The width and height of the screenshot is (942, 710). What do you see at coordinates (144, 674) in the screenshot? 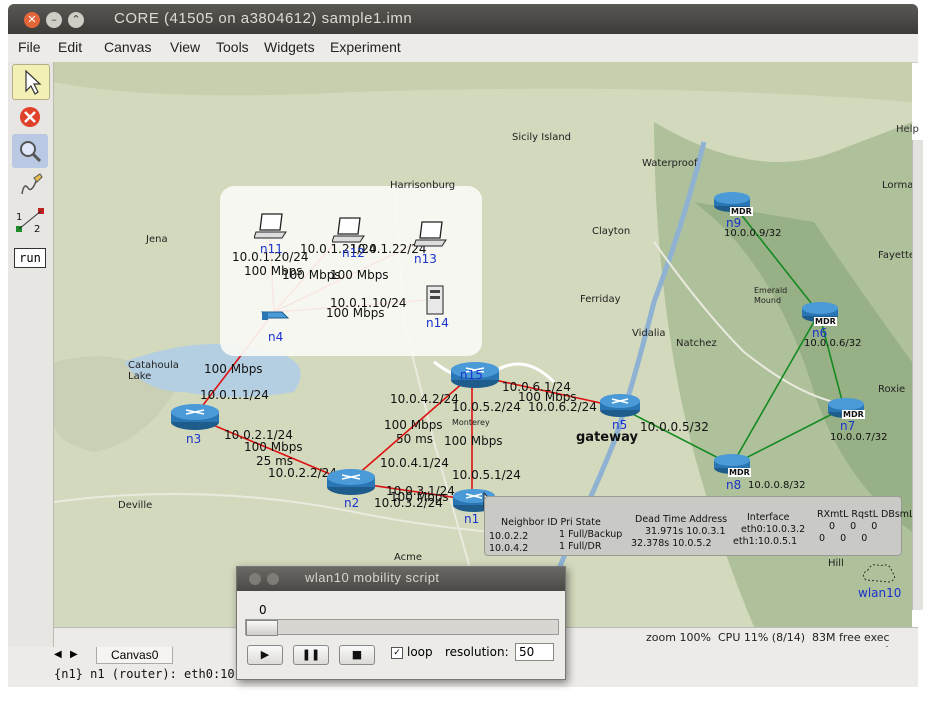
I see `command-line: {n1} n1 (router): eth0:10` at bounding box center [144, 674].